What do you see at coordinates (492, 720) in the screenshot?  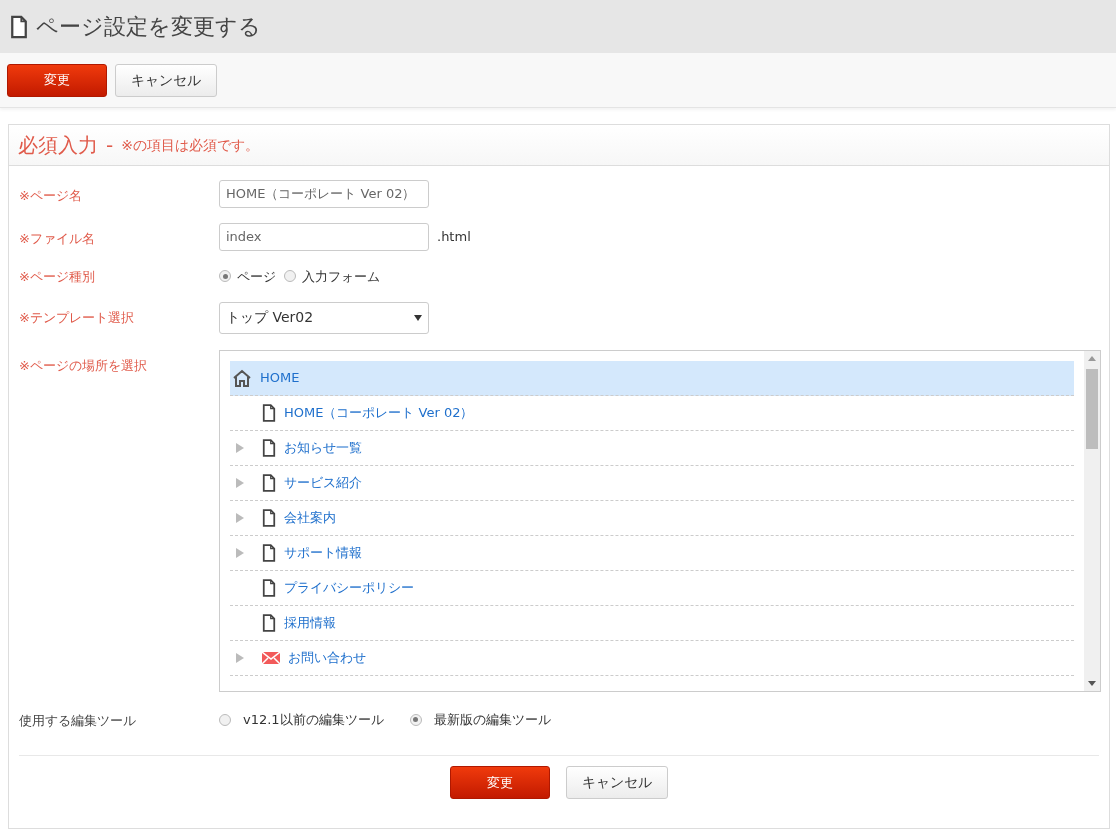 I see `radio-label: 最新版の編集ツール` at bounding box center [492, 720].